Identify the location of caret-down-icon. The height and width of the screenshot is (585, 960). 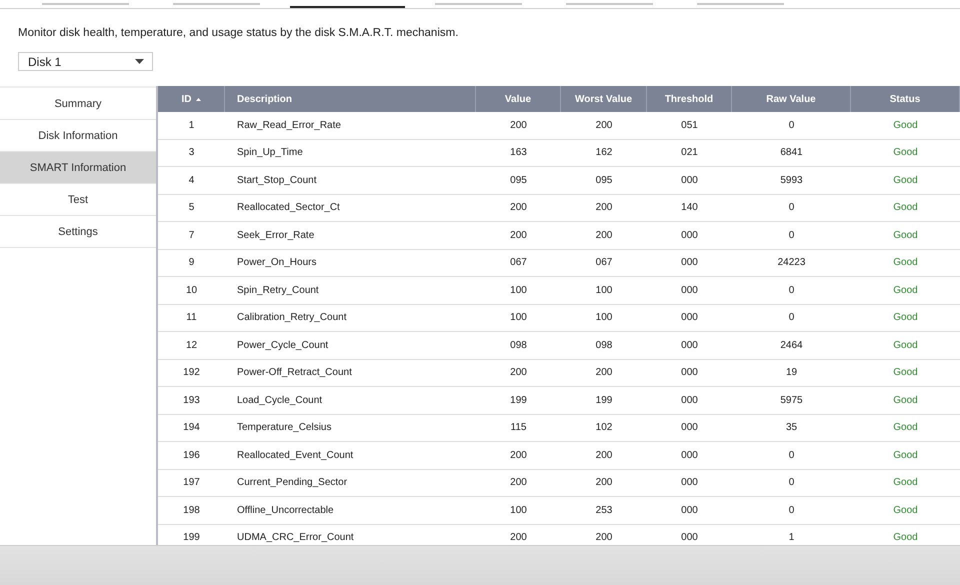
(139, 61).